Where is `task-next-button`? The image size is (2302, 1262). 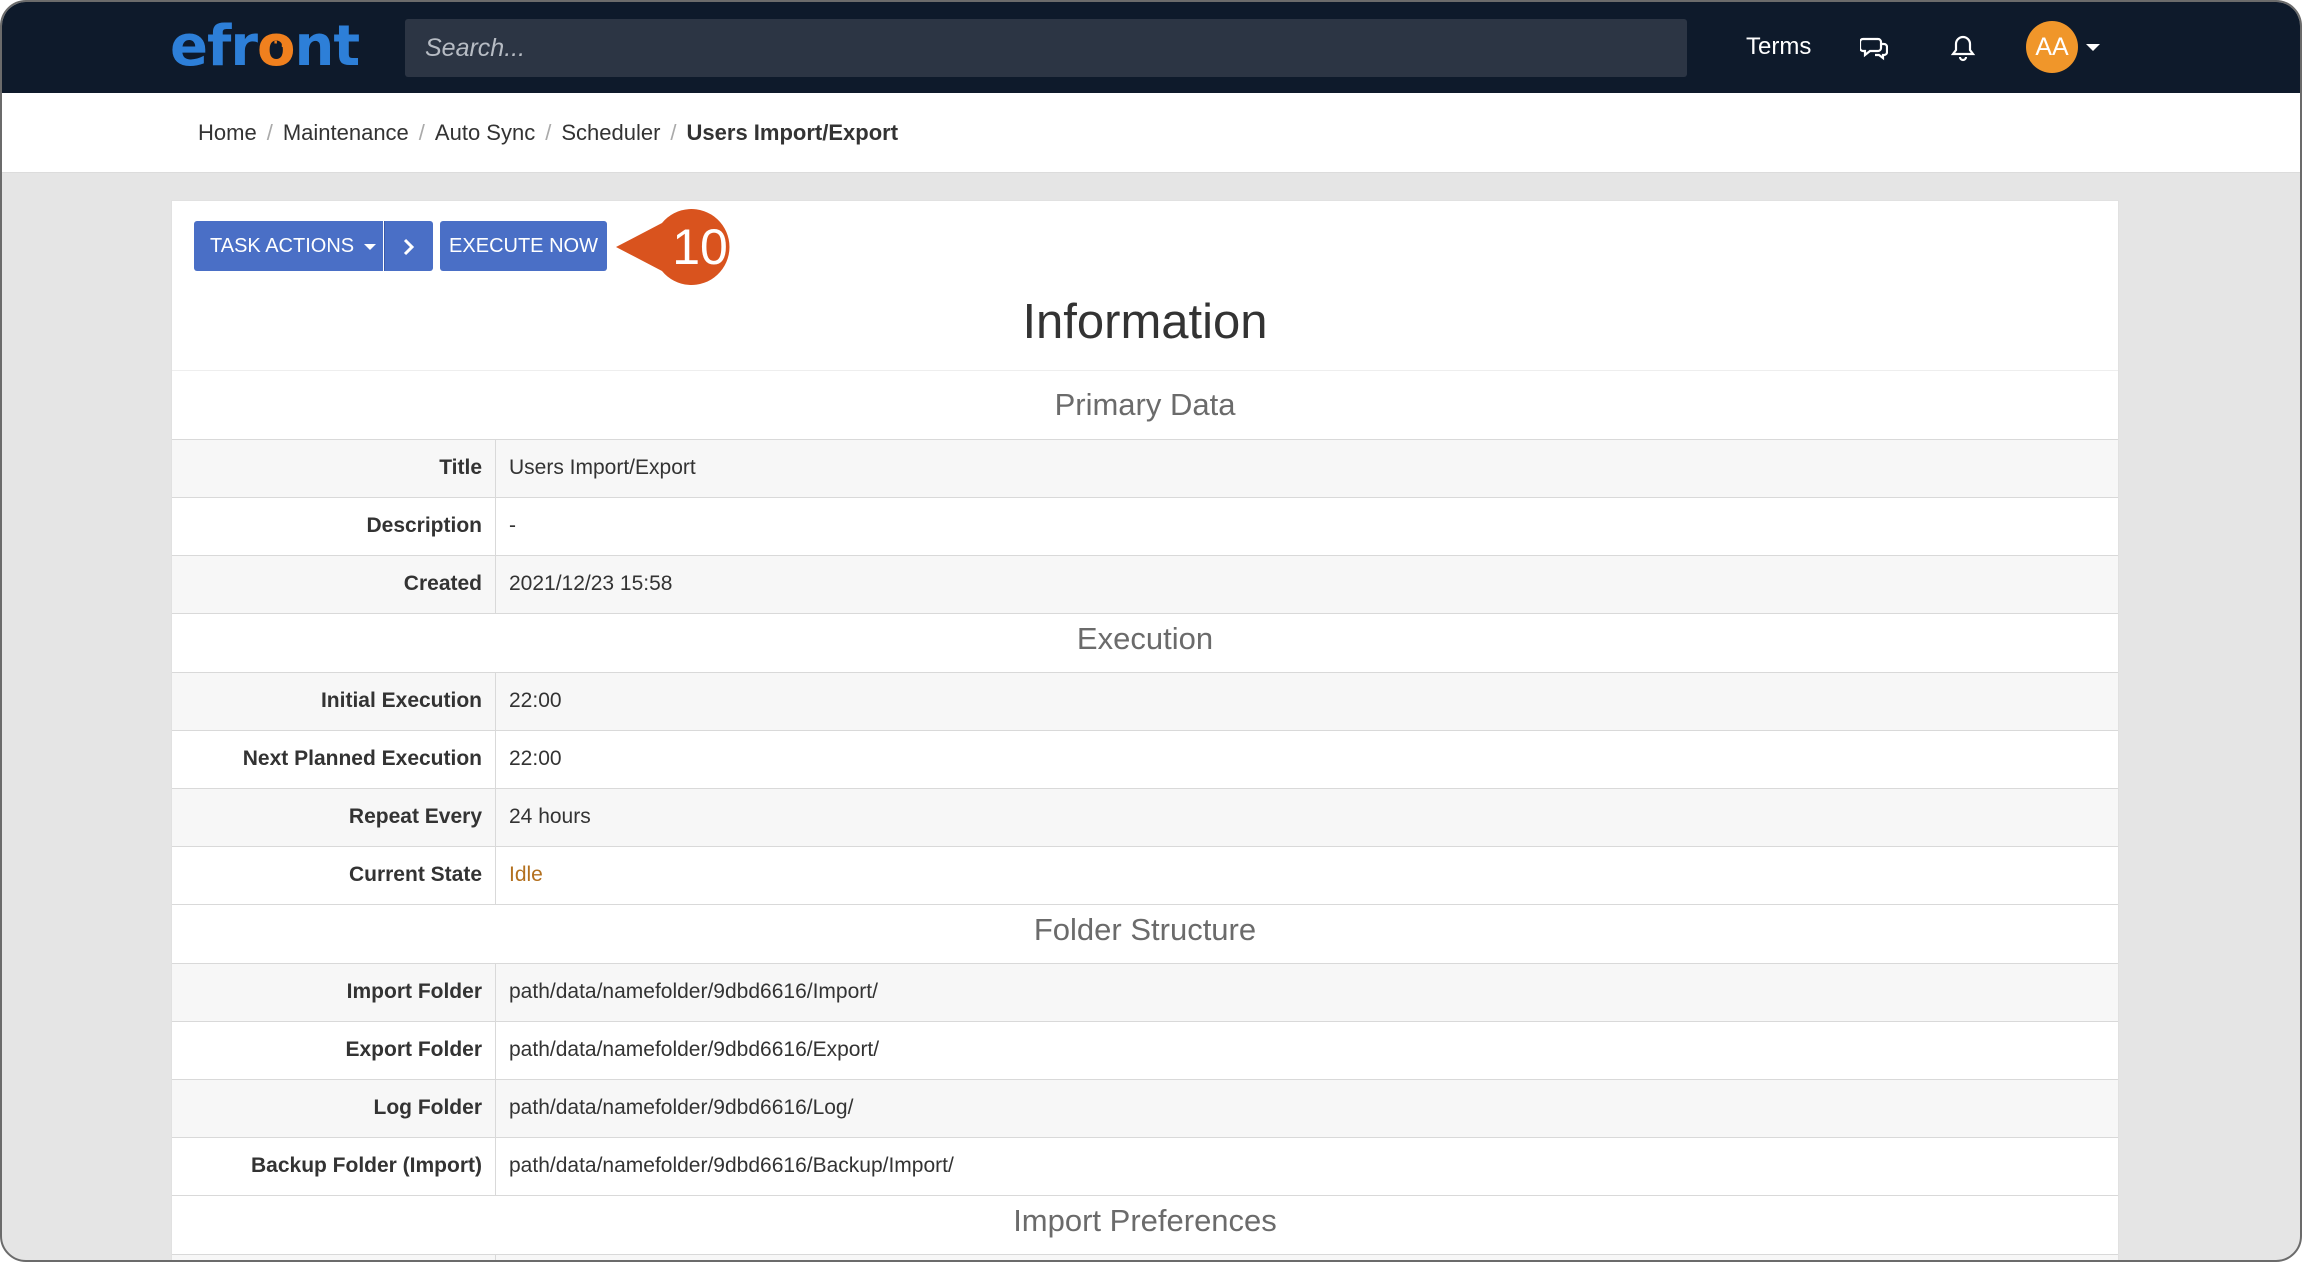
task-next-button is located at coordinates (408, 246).